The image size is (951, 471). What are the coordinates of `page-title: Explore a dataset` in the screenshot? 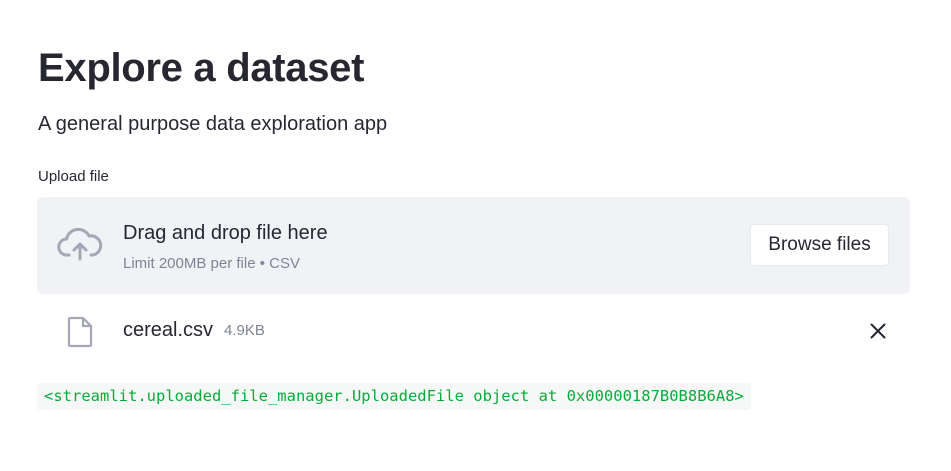 It's located at (201, 68).